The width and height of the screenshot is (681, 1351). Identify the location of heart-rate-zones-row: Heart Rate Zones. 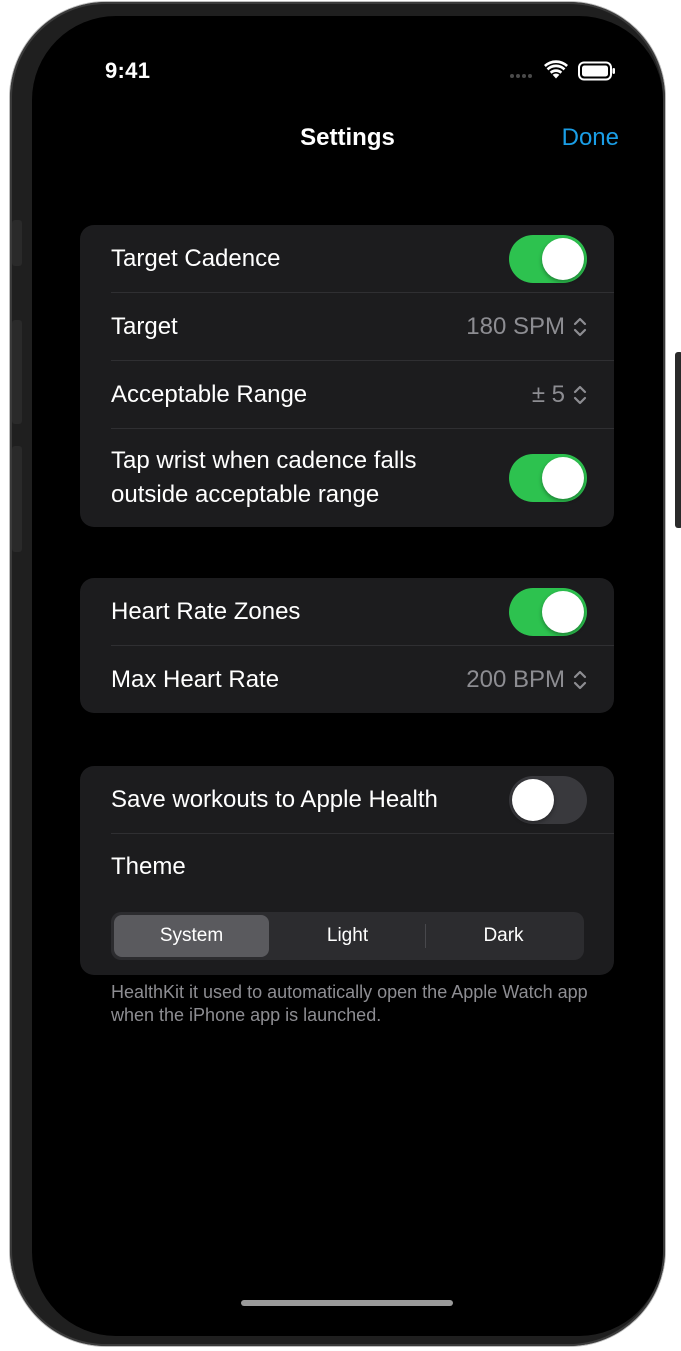
(362, 612).